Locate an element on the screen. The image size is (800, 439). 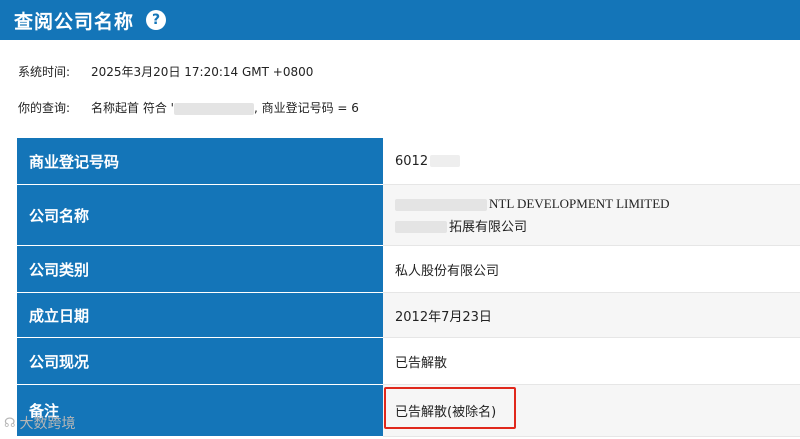
table-row: 公司现况 已告解散 is located at coordinates (408, 361).